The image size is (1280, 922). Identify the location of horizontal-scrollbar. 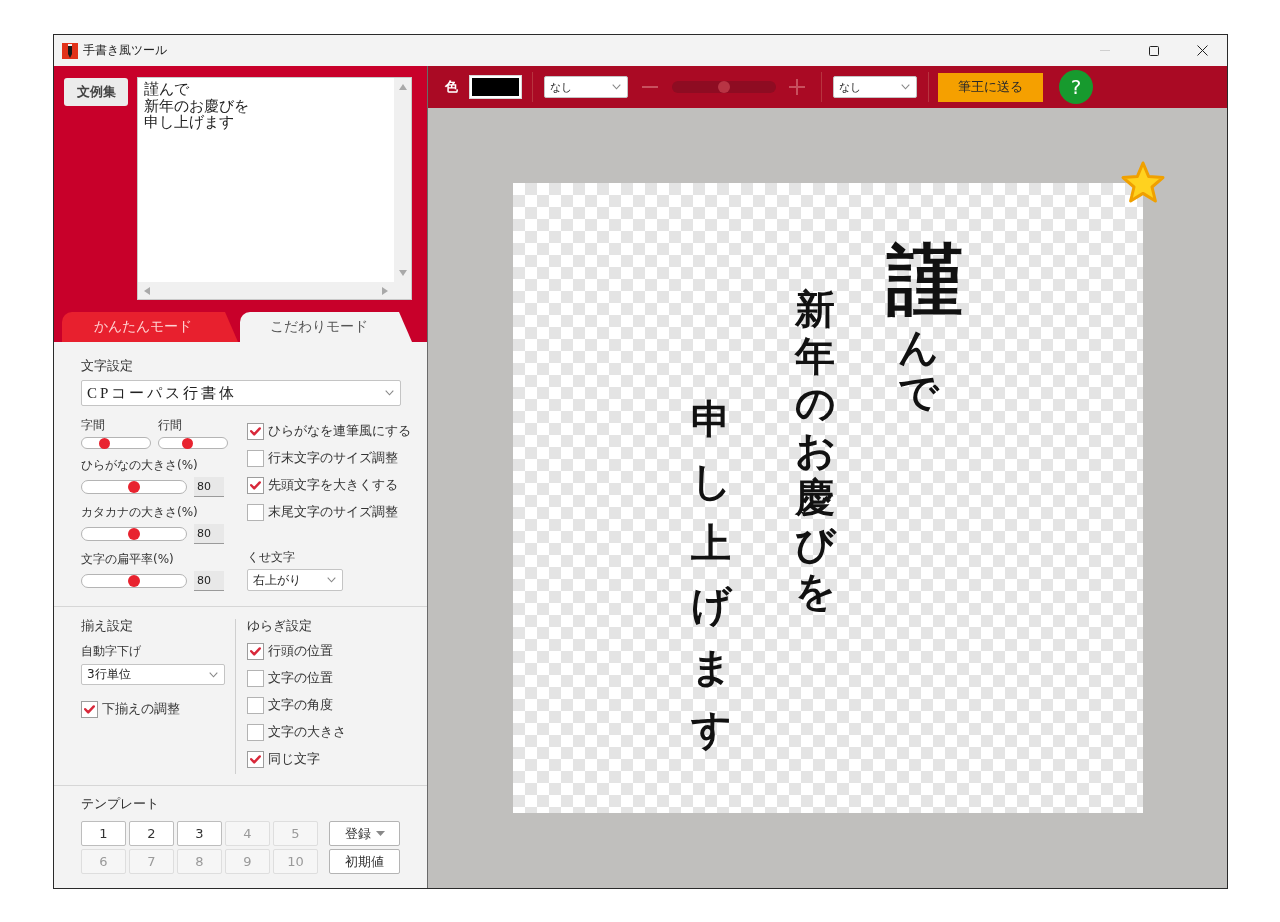
(266, 290).